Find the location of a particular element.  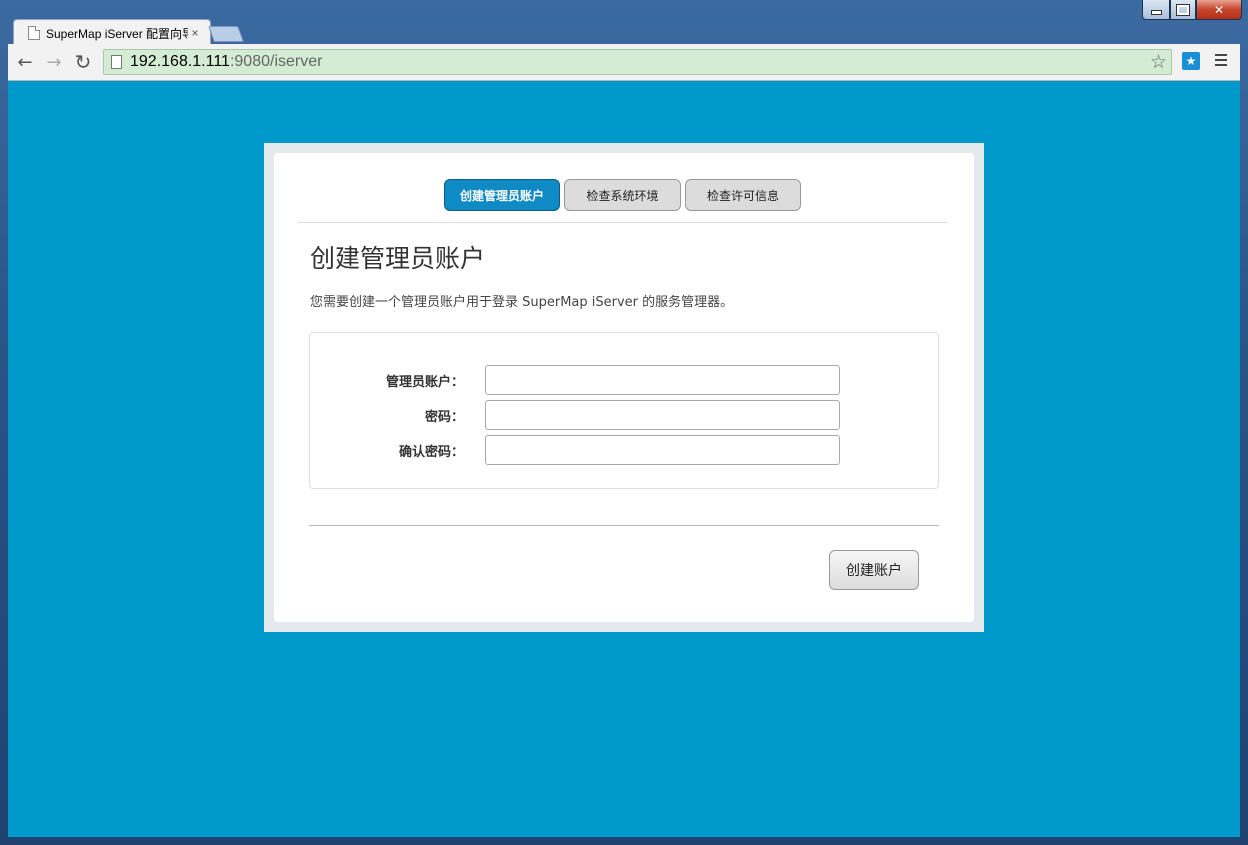

bookmark-star-icon: ☆ is located at coordinates (1158, 62).